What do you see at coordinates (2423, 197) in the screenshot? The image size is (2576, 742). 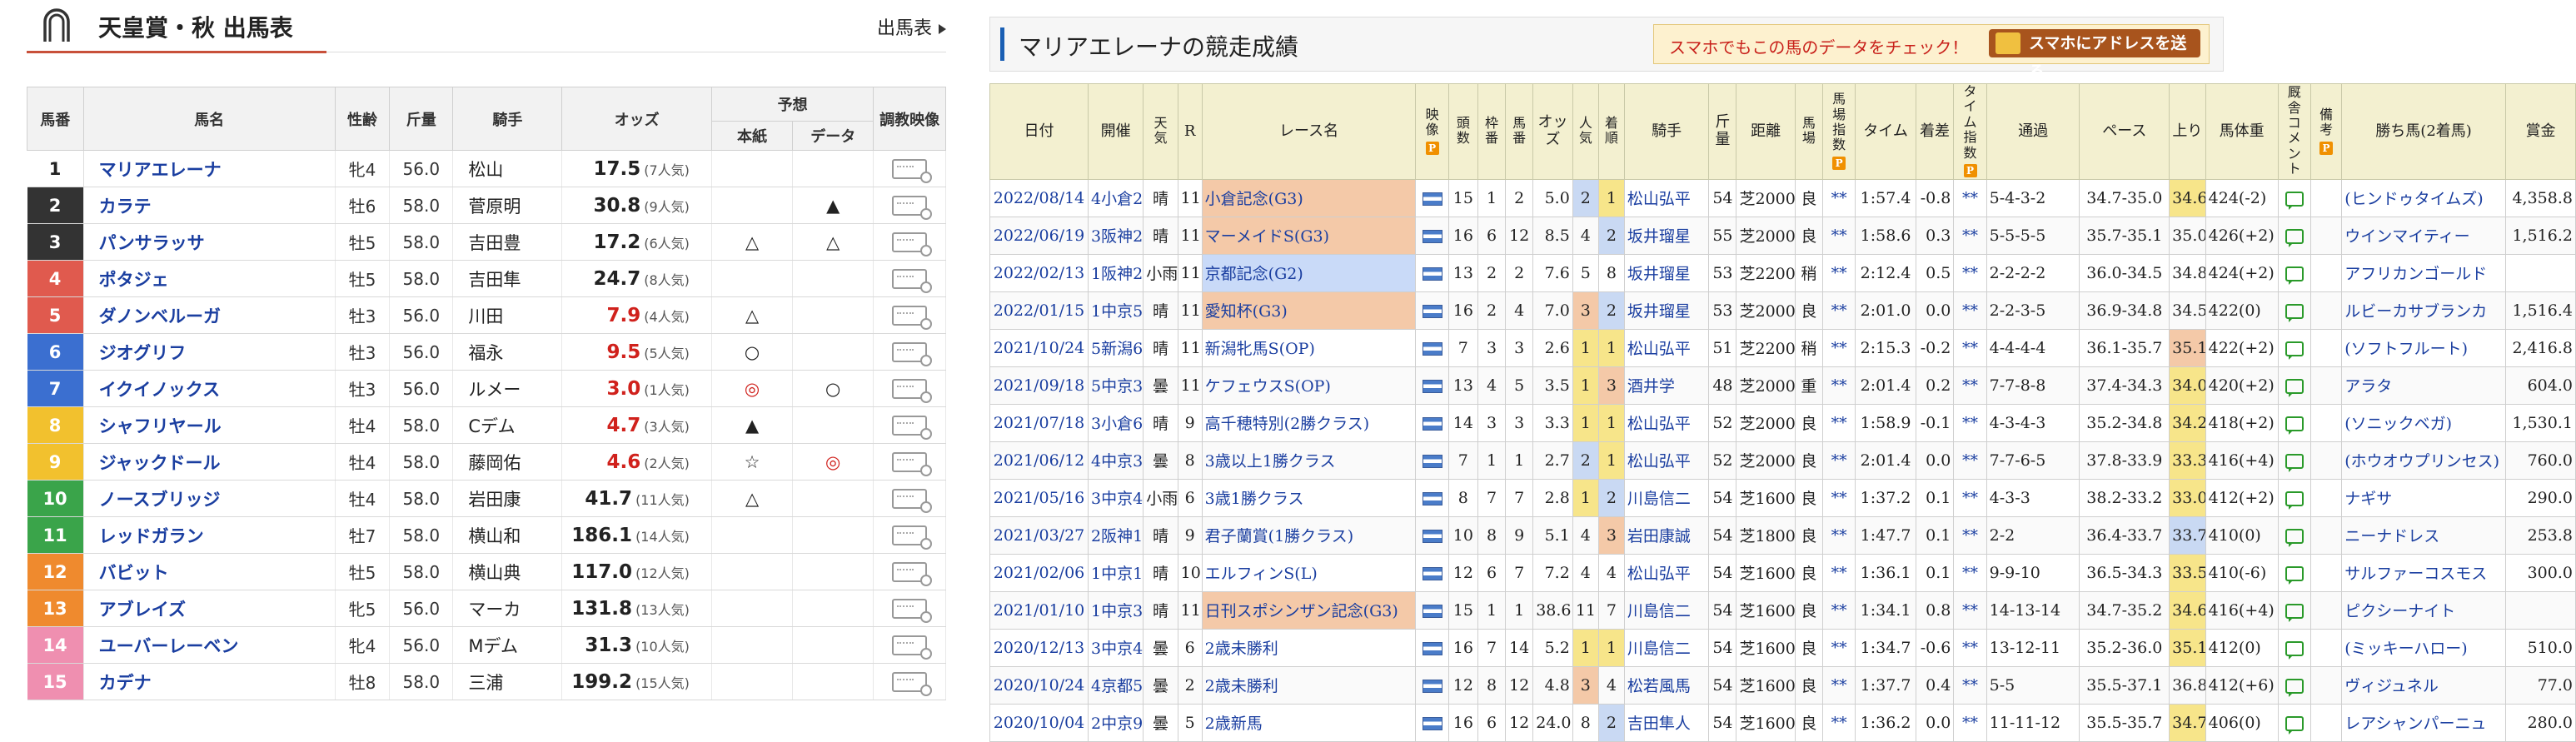 I see `winner-link: (ヒンドゥタイムズ)` at bounding box center [2423, 197].